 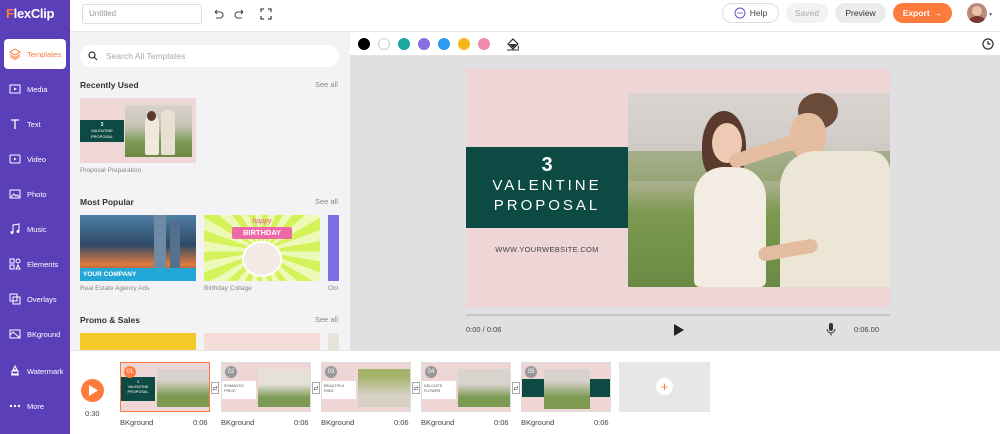 I want to click on export-button: Export →, so click(x=922, y=13).